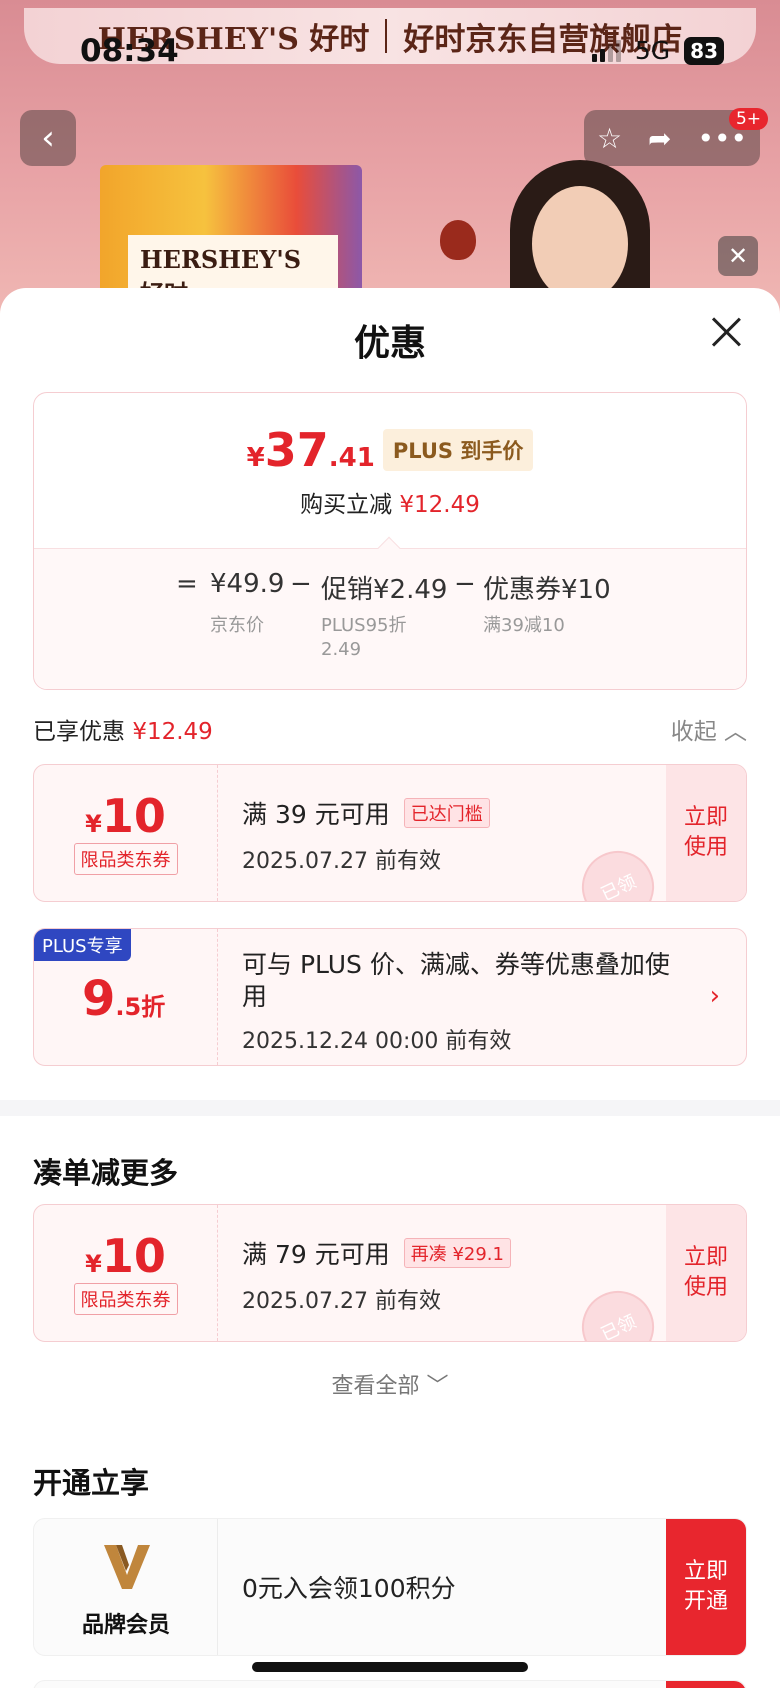  Describe the element at coordinates (386, 36) in the screenshot. I see `banner-separator` at that location.